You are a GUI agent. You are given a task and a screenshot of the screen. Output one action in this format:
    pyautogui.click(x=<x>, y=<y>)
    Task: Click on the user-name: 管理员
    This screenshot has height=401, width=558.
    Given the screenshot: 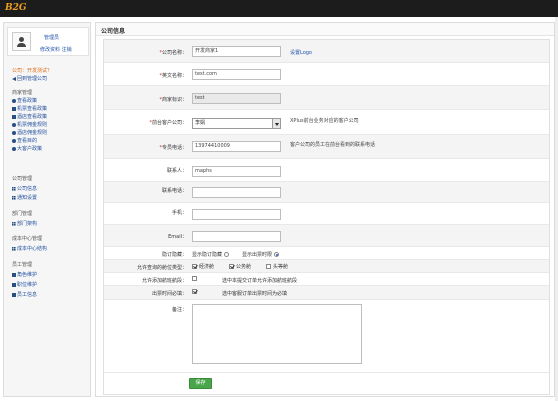 What is the action you would take?
    pyautogui.click(x=52, y=38)
    